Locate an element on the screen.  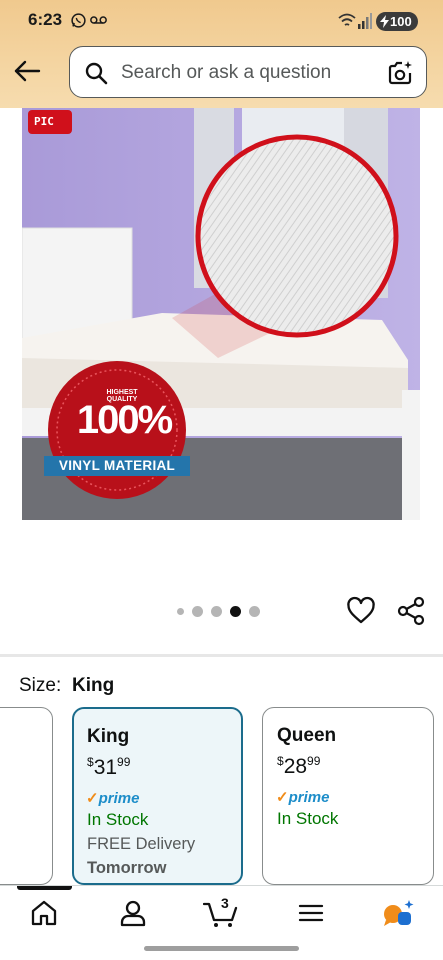
size-option-price: $3199 is located at coordinates (108, 767).